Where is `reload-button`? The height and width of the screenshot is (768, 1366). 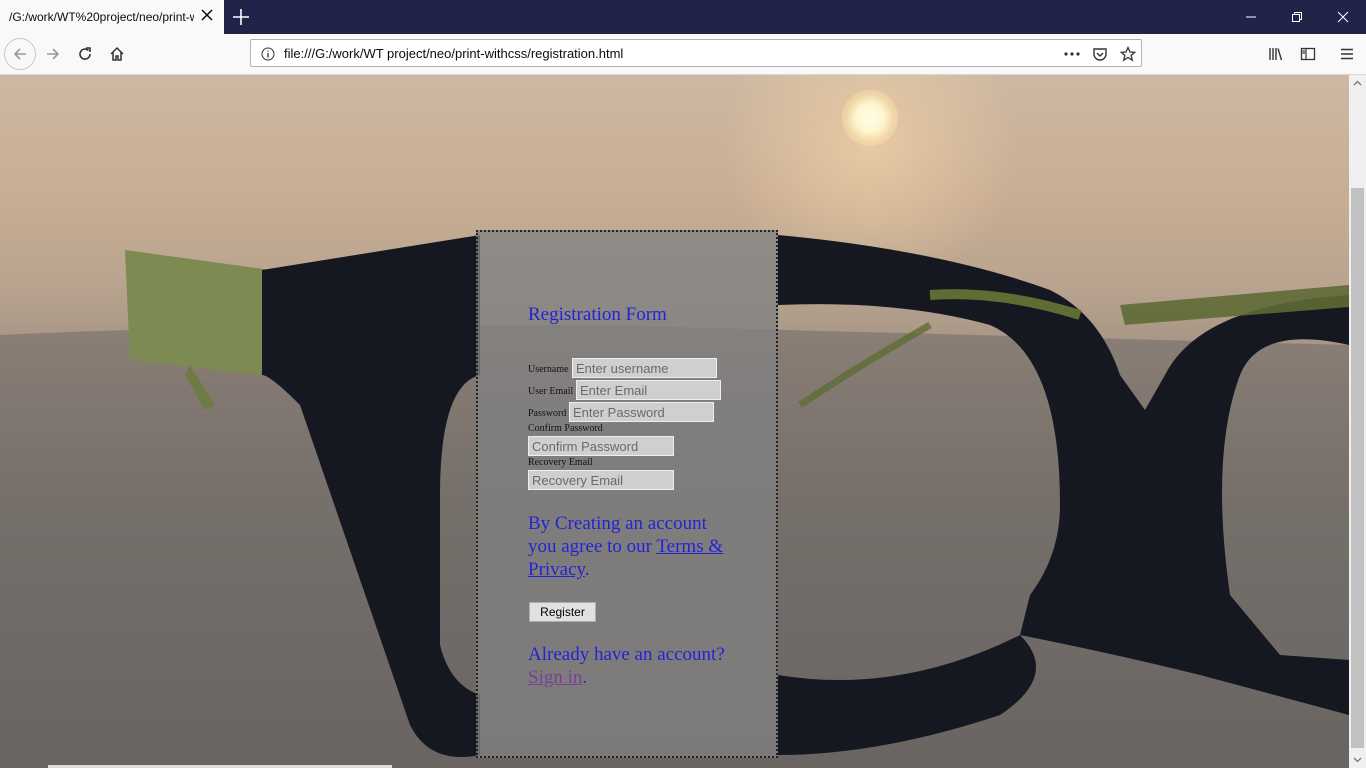 reload-button is located at coordinates (85, 54).